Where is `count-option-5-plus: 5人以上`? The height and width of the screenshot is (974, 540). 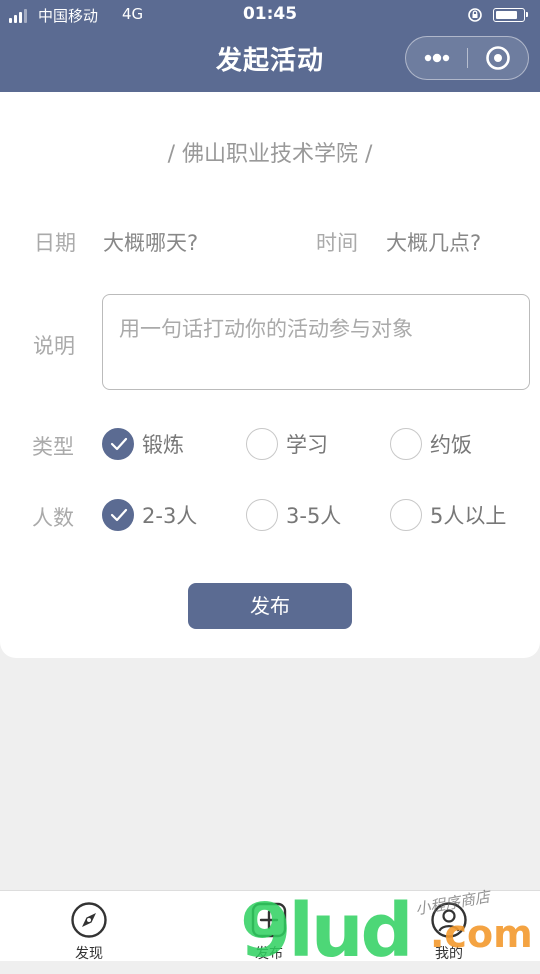
count-option-5-plus: 5人以上 is located at coordinates (448, 515).